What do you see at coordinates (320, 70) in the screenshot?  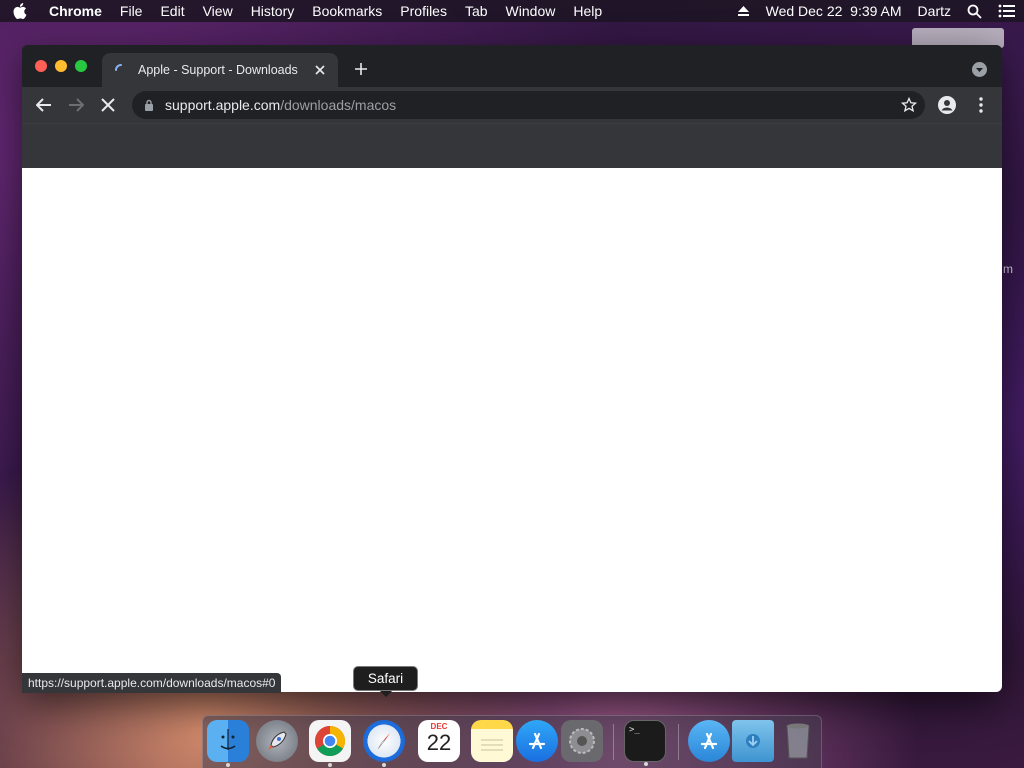 I see `tab-close-icon` at bounding box center [320, 70].